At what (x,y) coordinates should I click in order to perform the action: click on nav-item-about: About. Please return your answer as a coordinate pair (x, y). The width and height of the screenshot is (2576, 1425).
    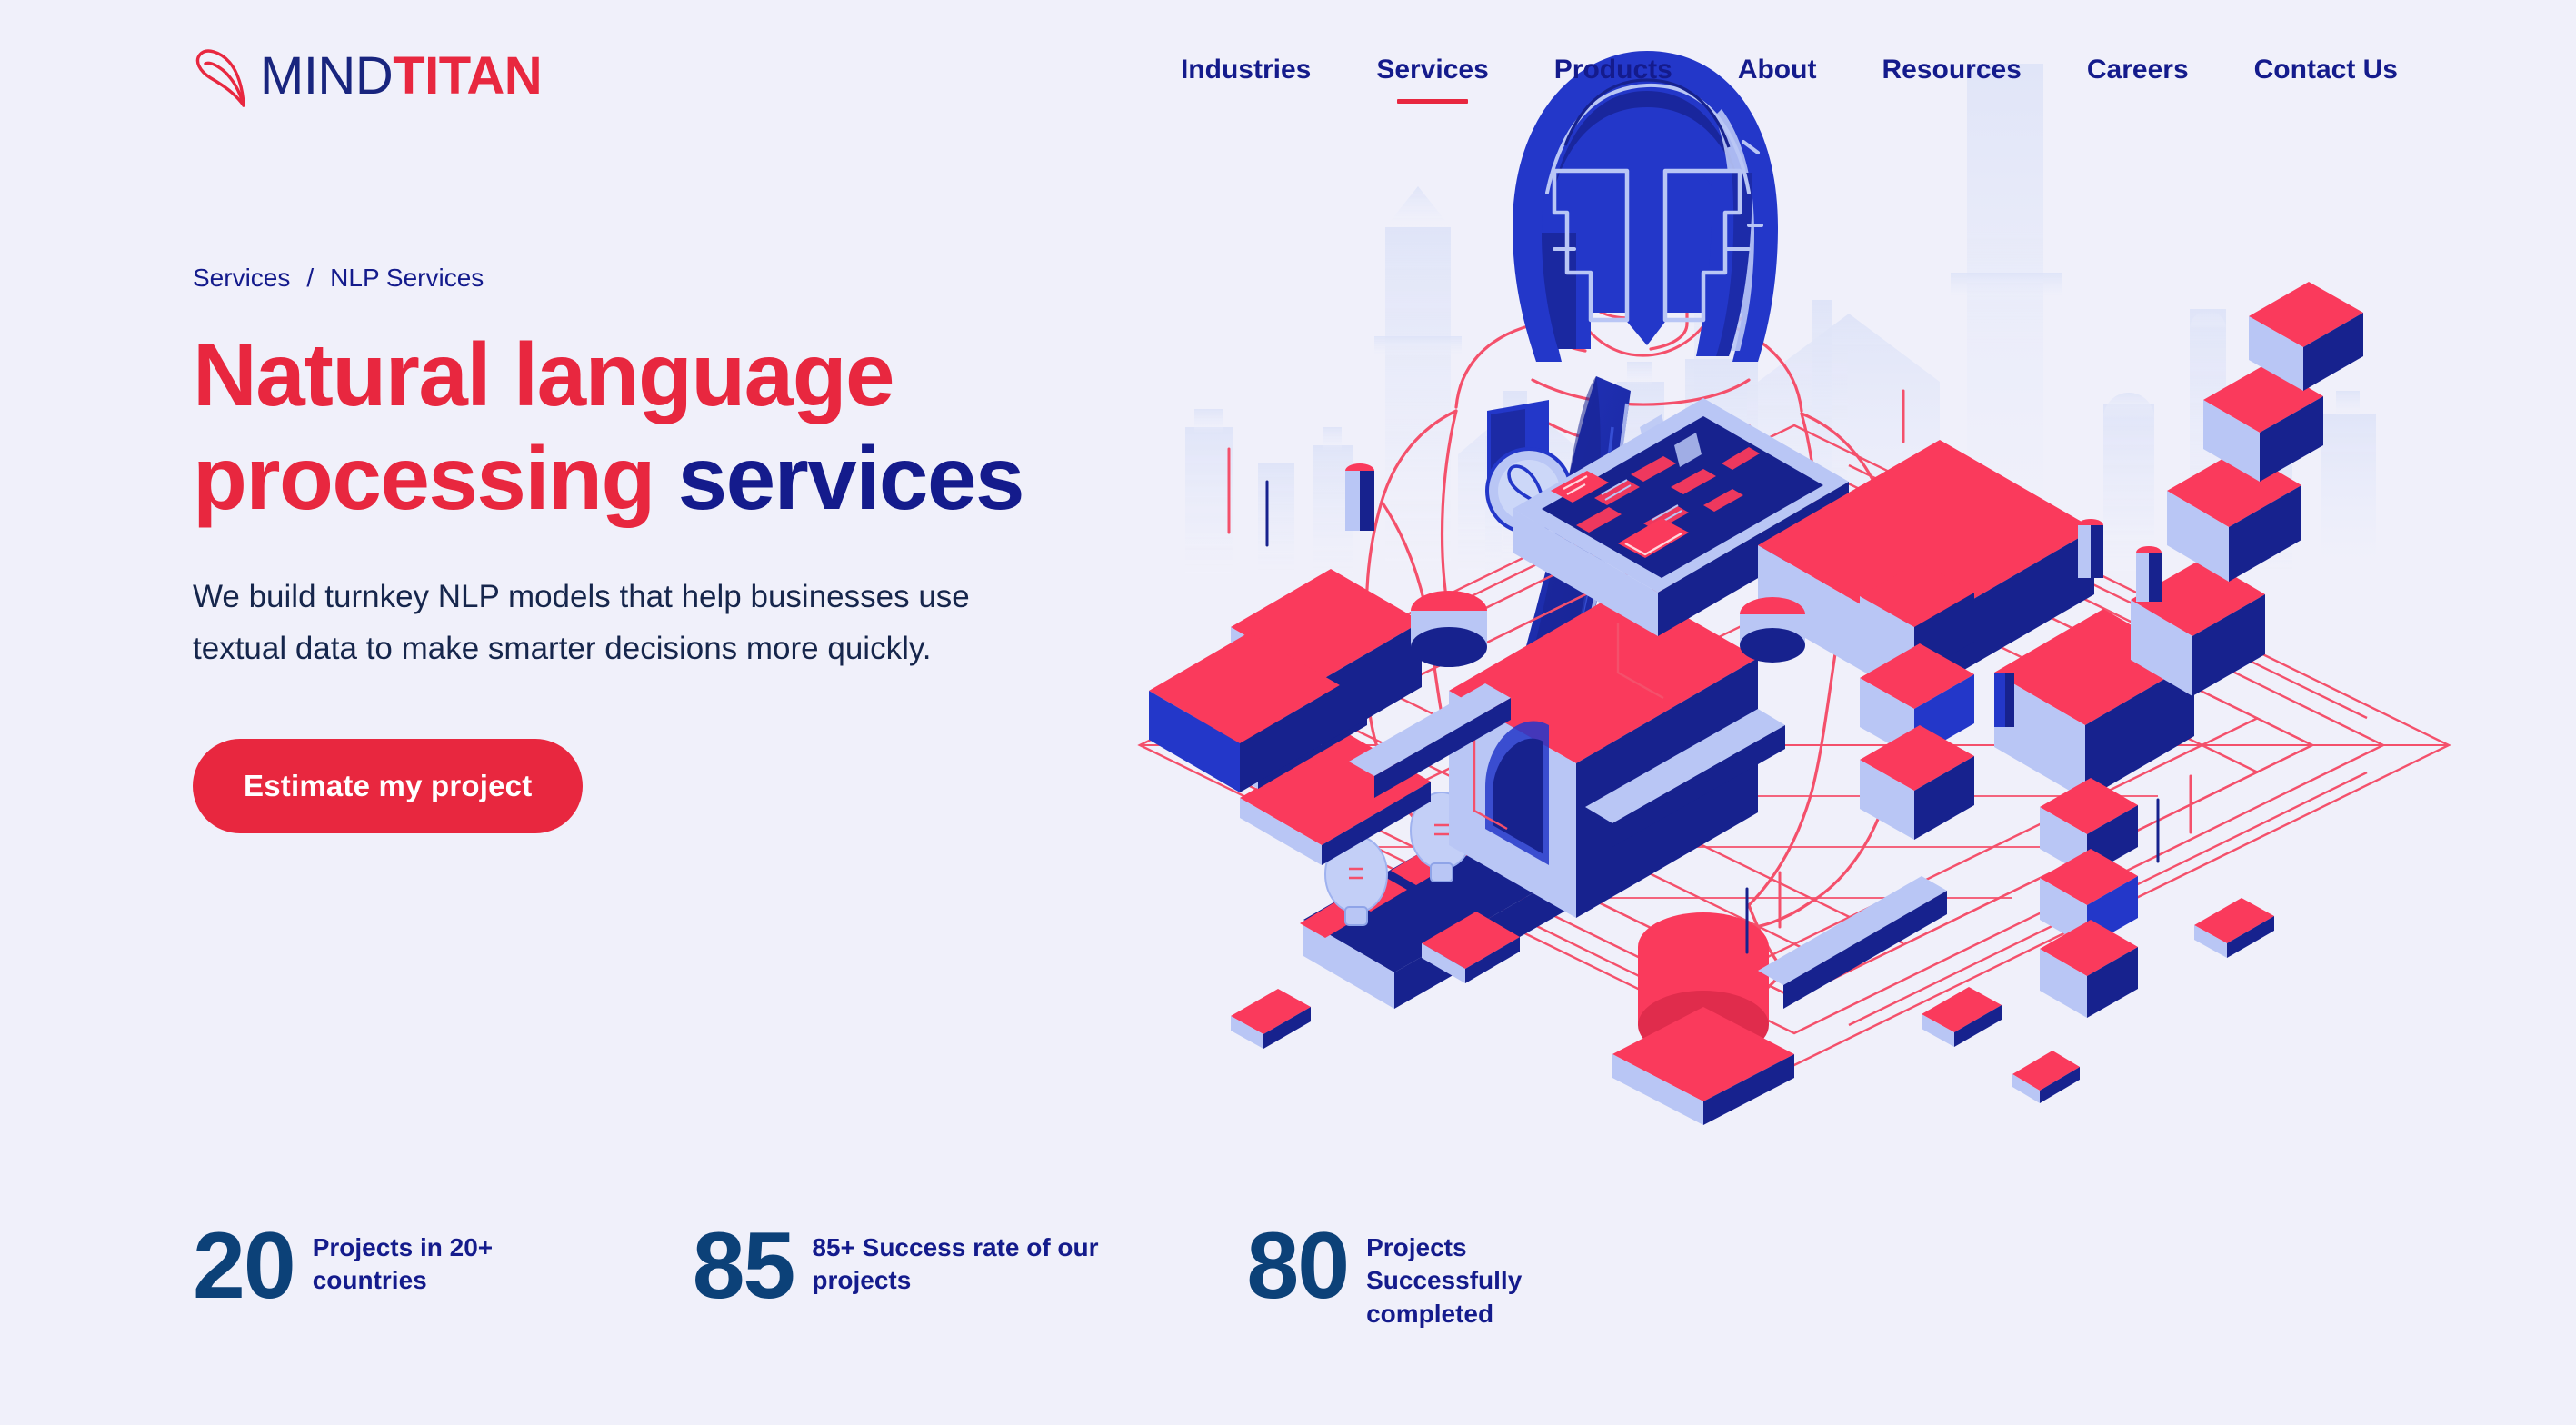
    Looking at the image, I should click on (1777, 70).